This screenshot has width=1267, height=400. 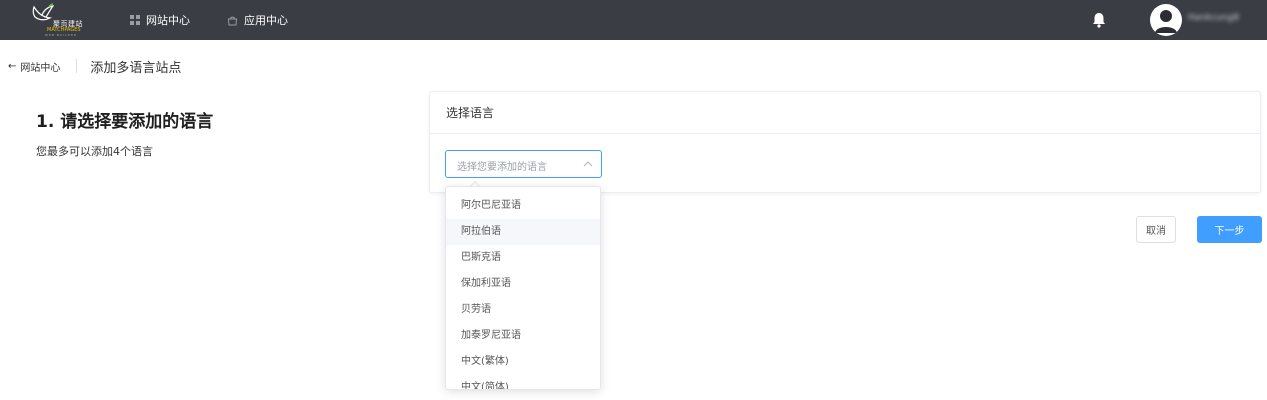 I want to click on language-option: 中文(繁体), so click(x=523, y=362).